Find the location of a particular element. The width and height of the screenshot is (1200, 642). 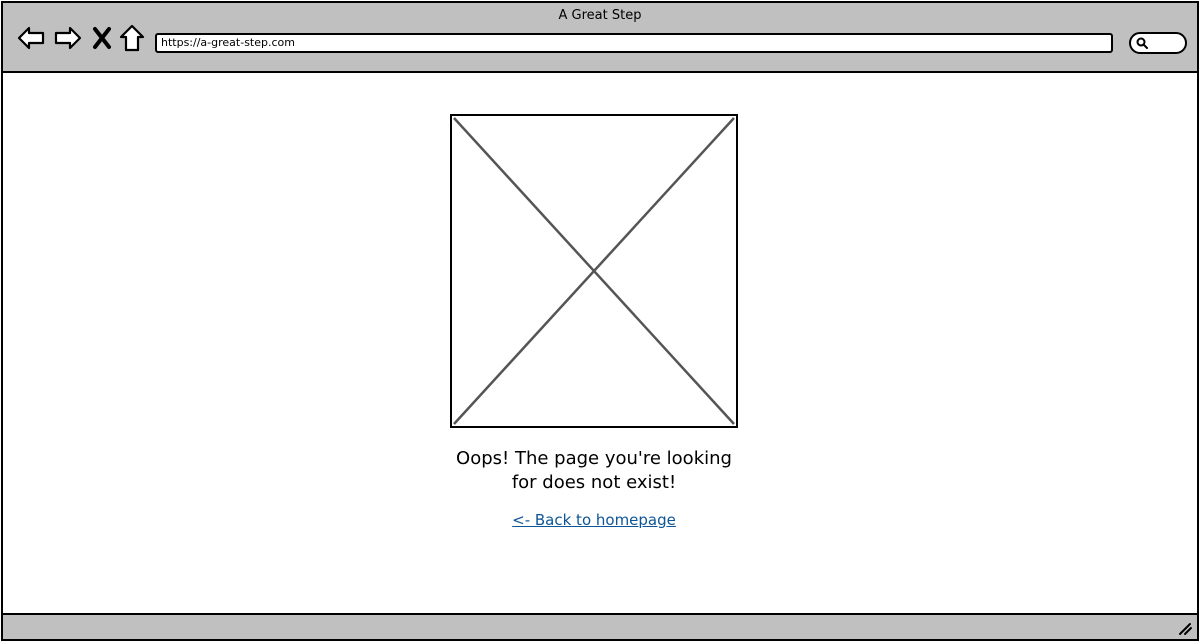

search-field is located at coordinates (1158, 43).